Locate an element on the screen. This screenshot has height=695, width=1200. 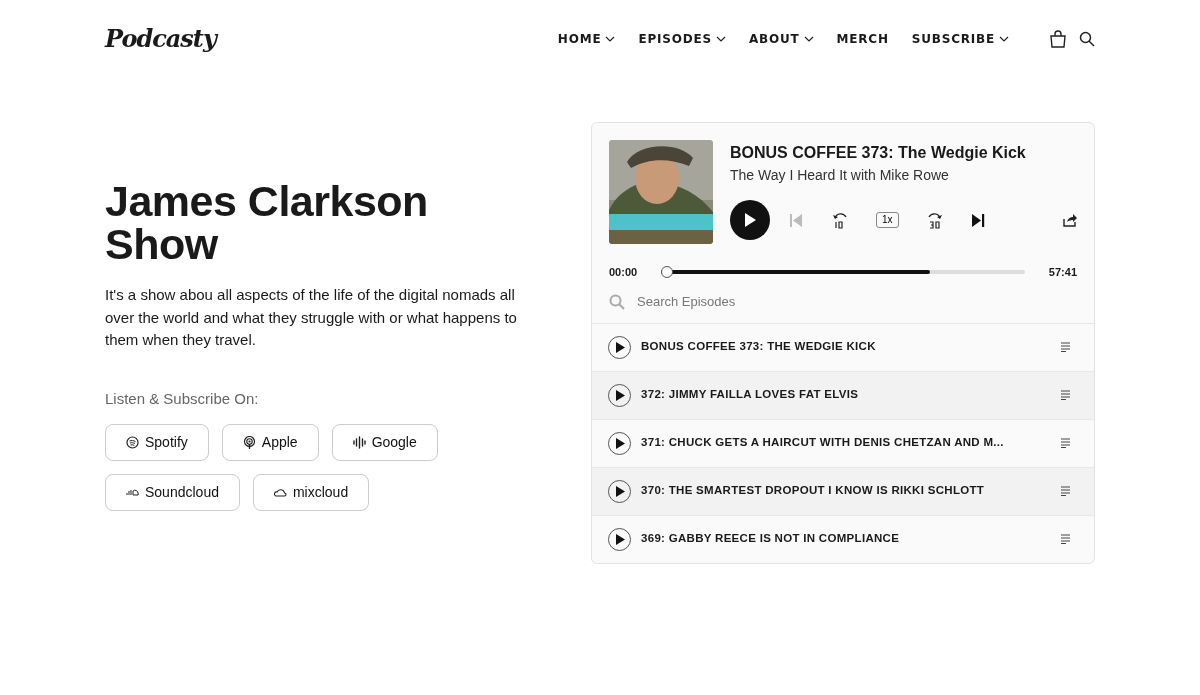
cloud-icon is located at coordinates (280, 492).